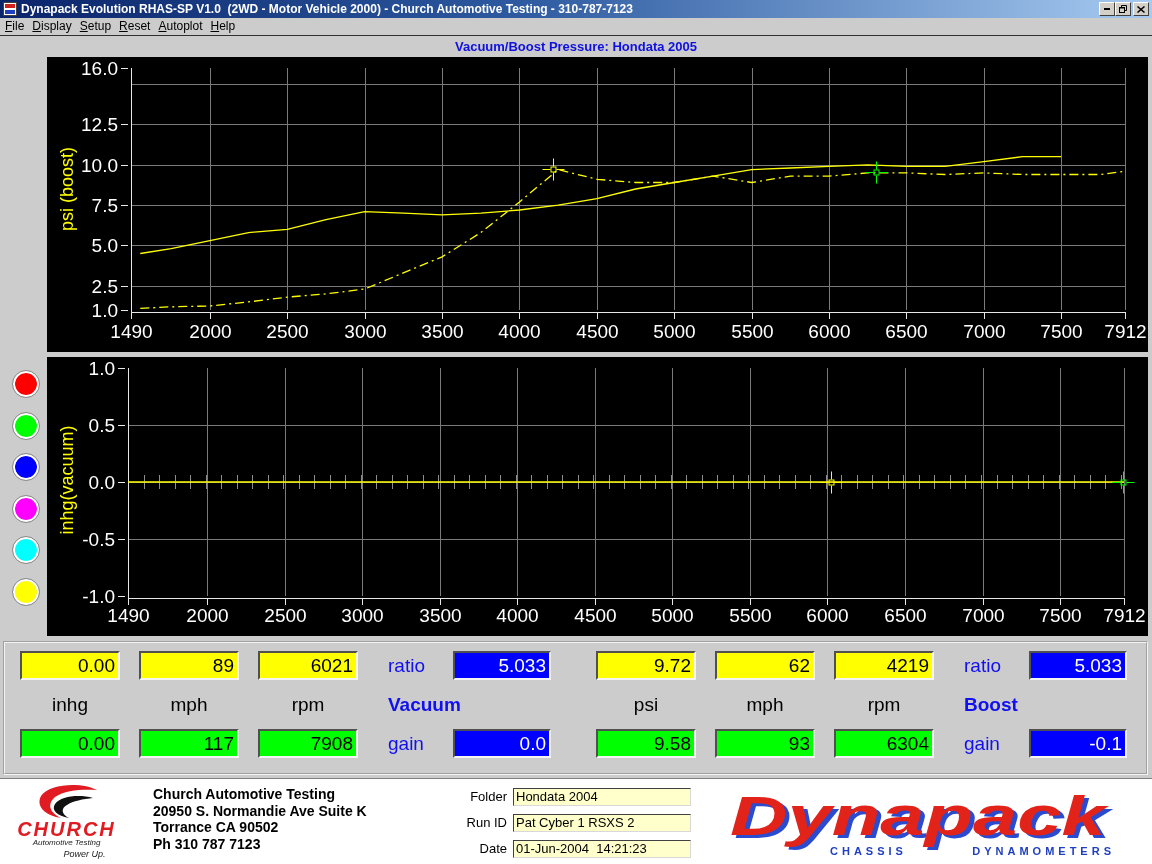  What do you see at coordinates (486, 823) in the screenshot?
I see `field-label: Run ID` at bounding box center [486, 823].